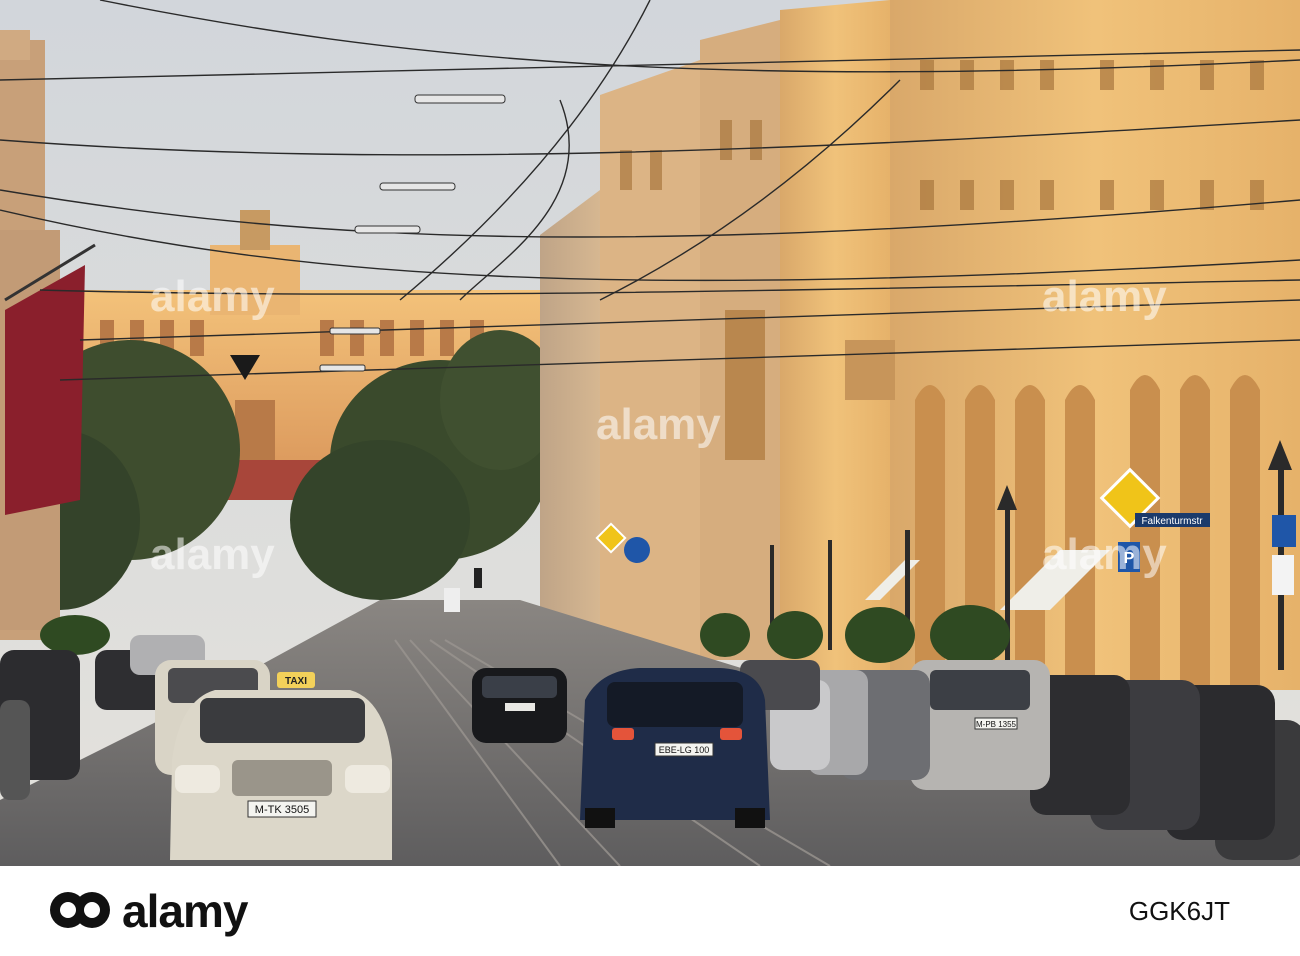  I want to click on taxi-plate: M-TK 3505, so click(282, 810).